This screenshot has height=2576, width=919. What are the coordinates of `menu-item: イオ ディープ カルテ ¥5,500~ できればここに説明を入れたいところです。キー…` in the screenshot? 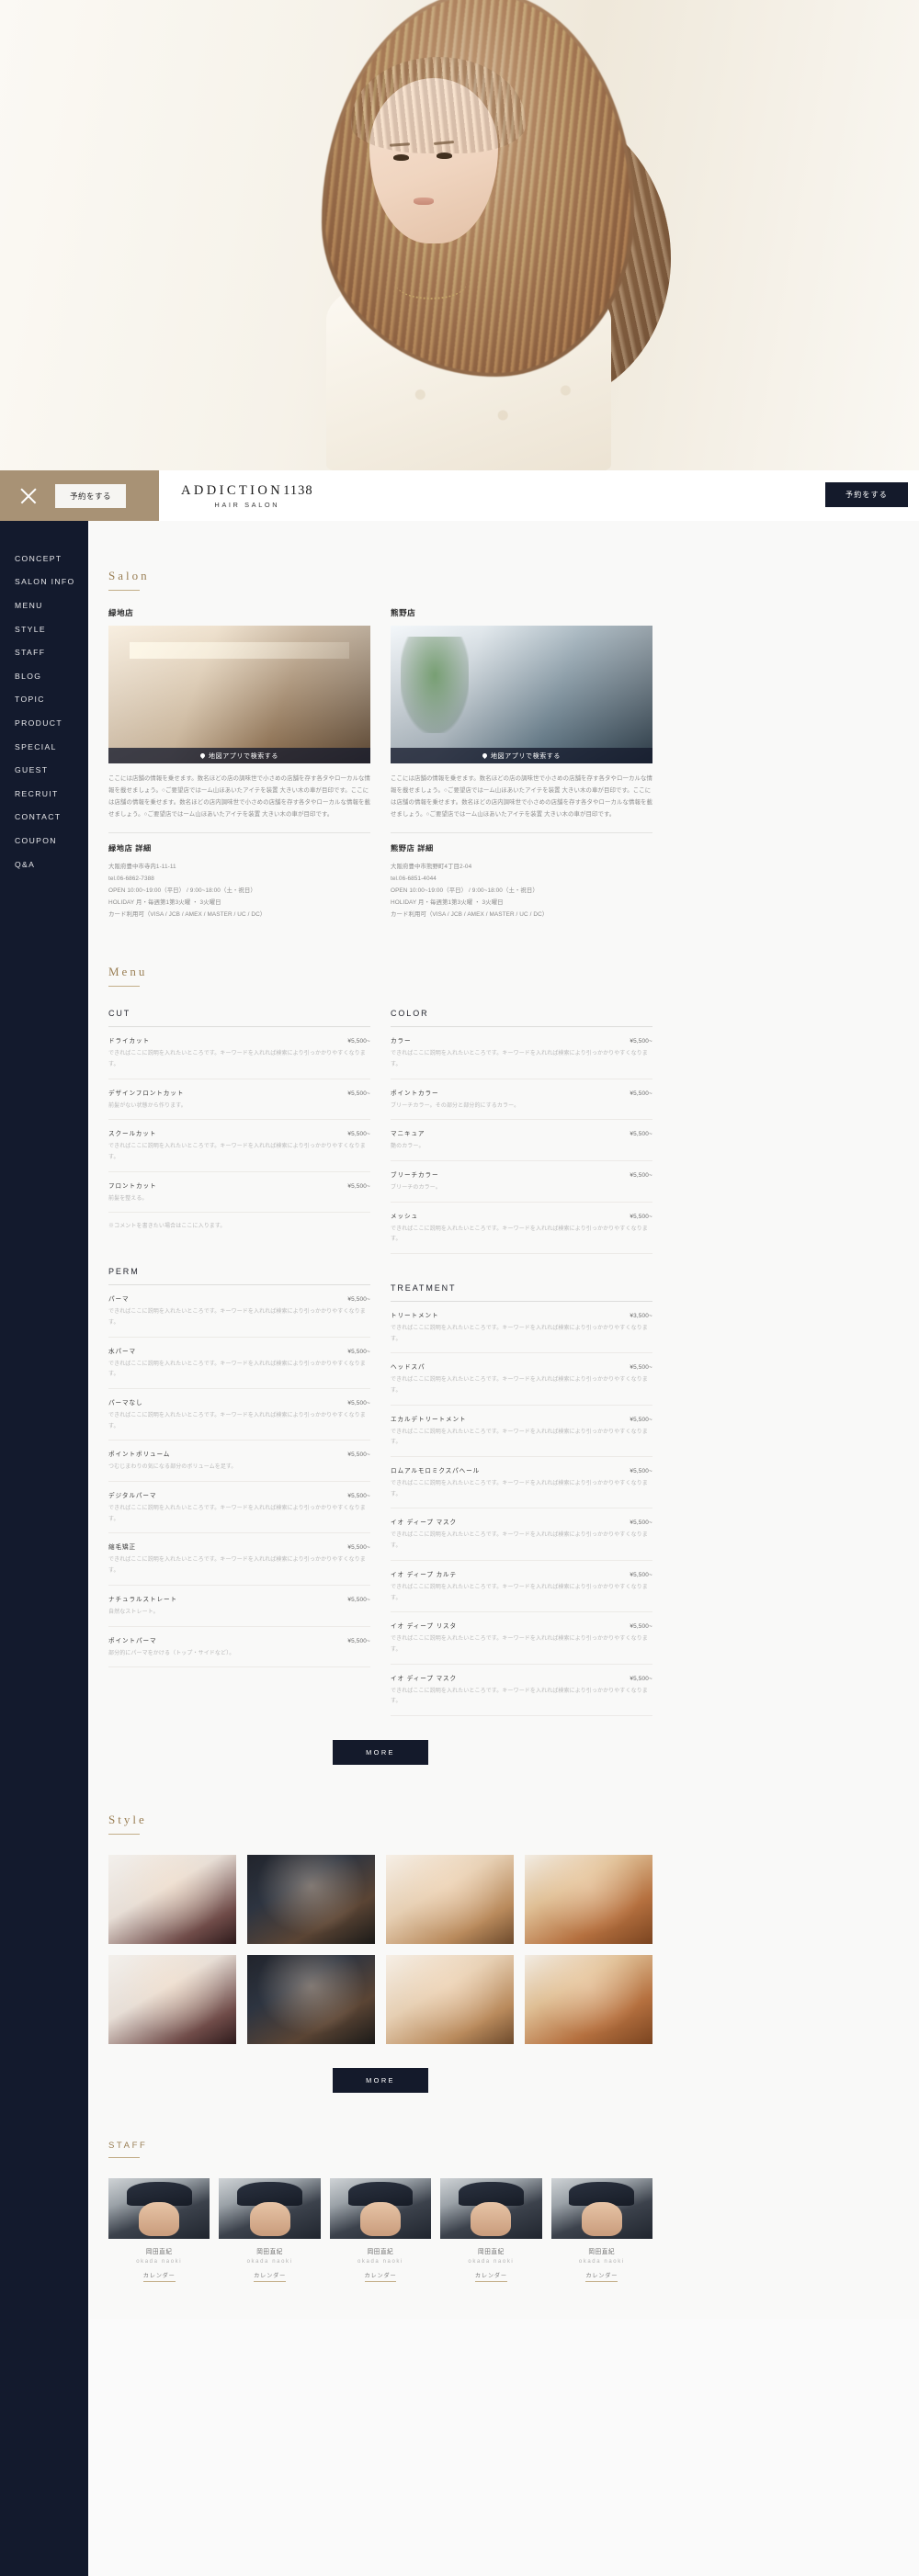 It's located at (521, 1587).